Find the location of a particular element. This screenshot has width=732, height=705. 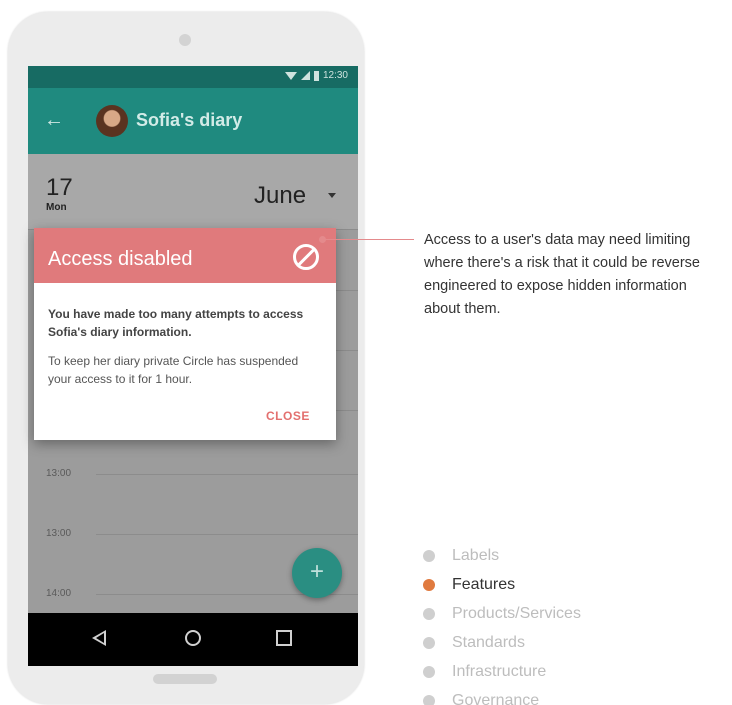

callout-line is located at coordinates (368, 239).